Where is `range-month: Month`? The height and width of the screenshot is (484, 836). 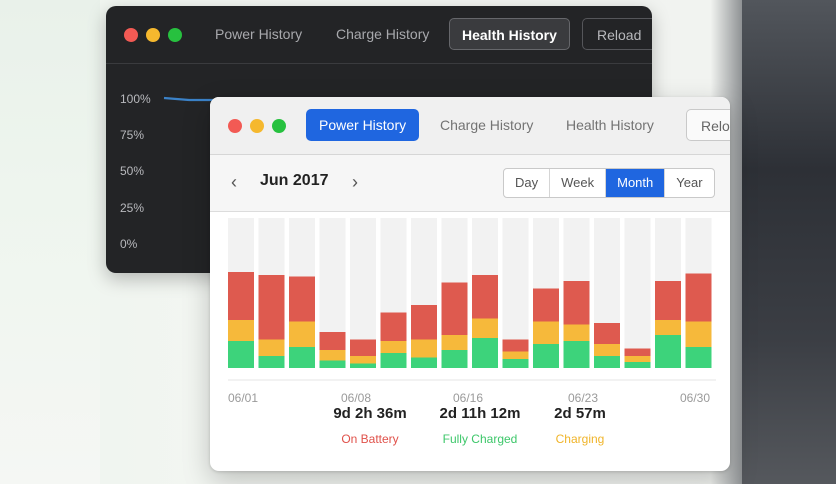 range-month: Month is located at coordinates (636, 183).